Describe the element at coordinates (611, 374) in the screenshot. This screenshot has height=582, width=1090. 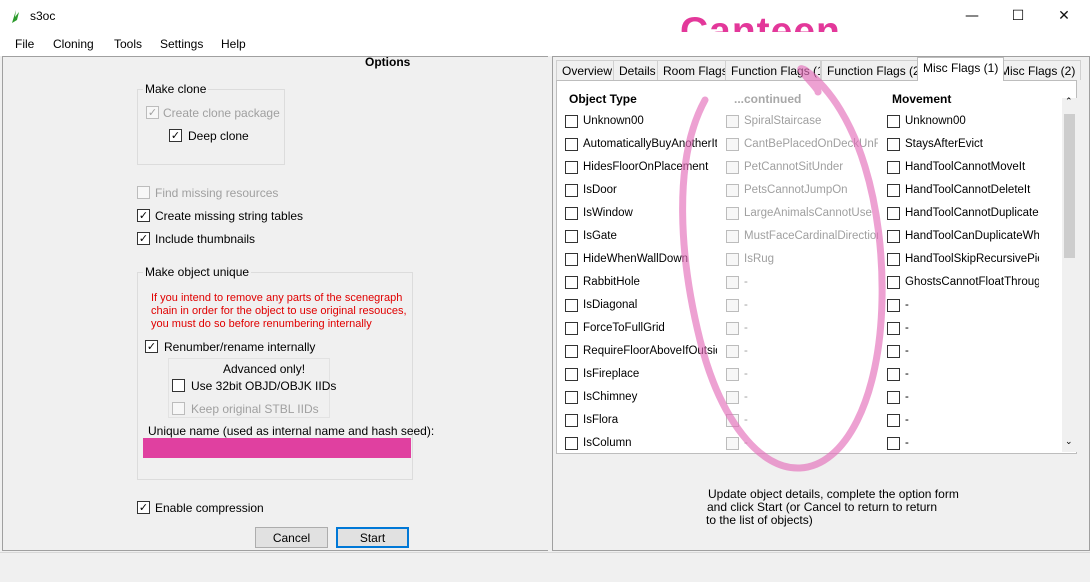
I see `col1-flag-label: IsFireplace` at that location.